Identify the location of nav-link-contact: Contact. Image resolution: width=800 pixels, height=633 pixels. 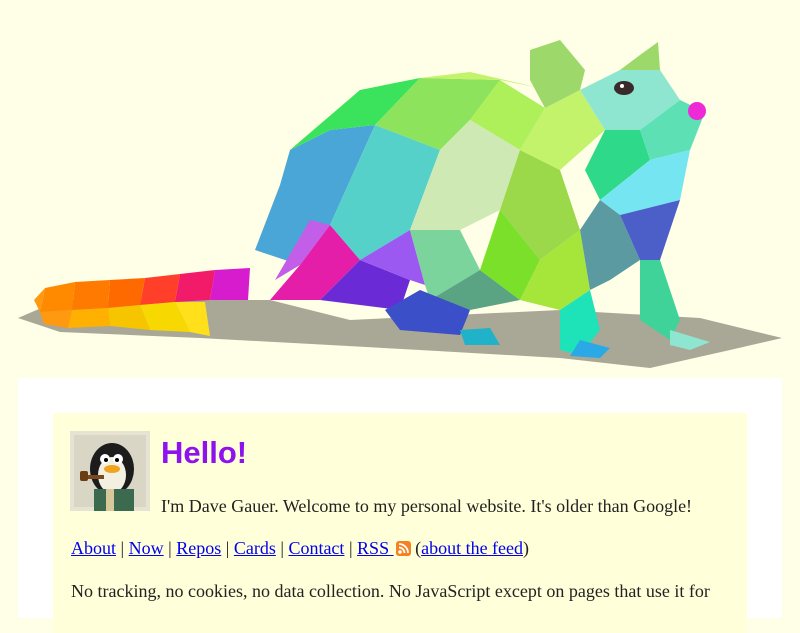
(316, 548).